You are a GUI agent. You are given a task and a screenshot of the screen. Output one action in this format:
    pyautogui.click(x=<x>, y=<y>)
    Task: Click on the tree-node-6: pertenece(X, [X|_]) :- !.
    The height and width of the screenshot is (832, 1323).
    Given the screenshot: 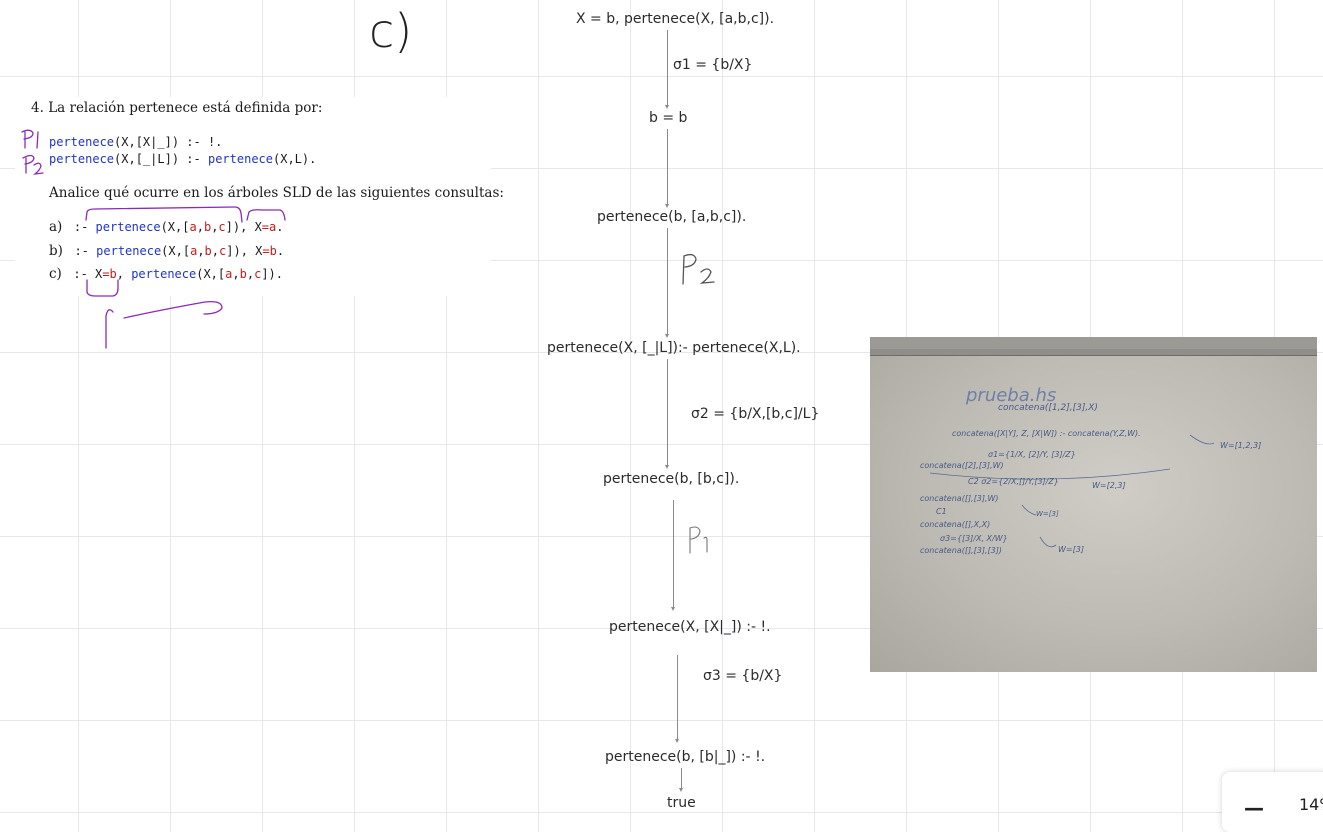 What is the action you would take?
    pyautogui.click(x=690, y=627)
    